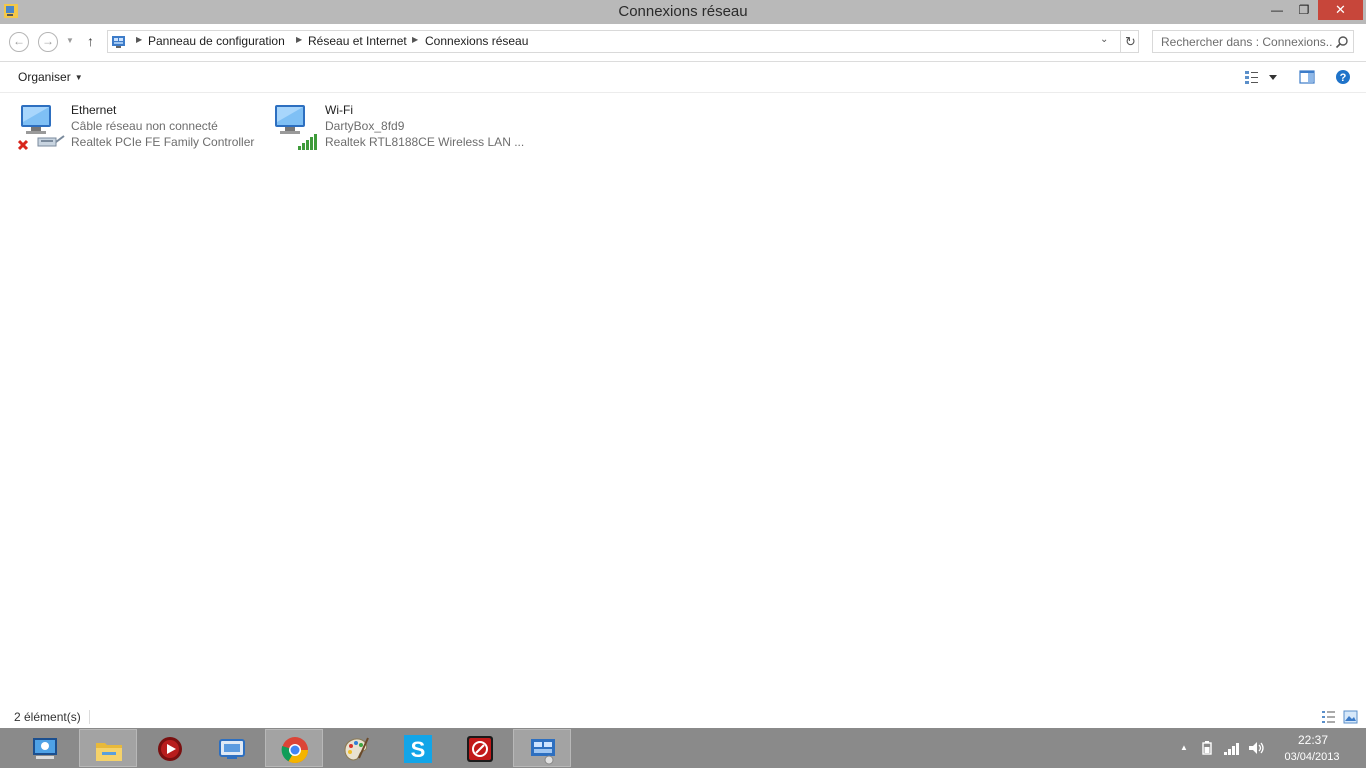 The image size is (1366, 768). I want to click on media-player-icon, so click(170, 749).